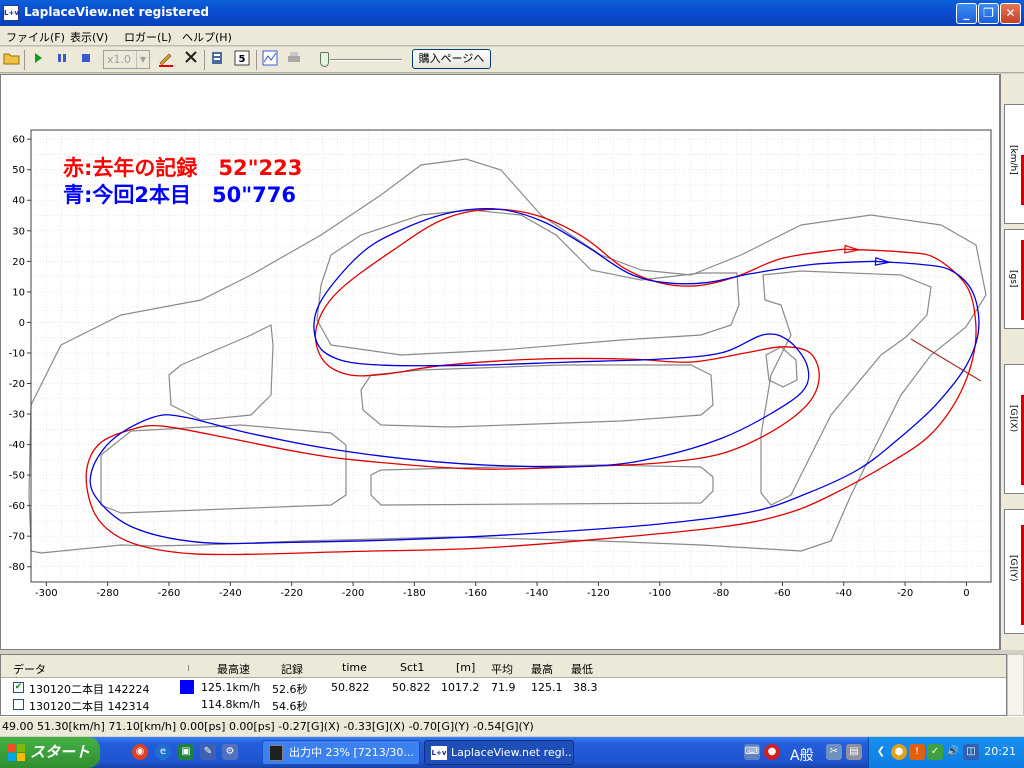 Image resolution: width=1024 pixels, height=768 pixels. Describe the element at coordinates (988, 13) in the screenshot. I see `restore-button: ❐` at that location.